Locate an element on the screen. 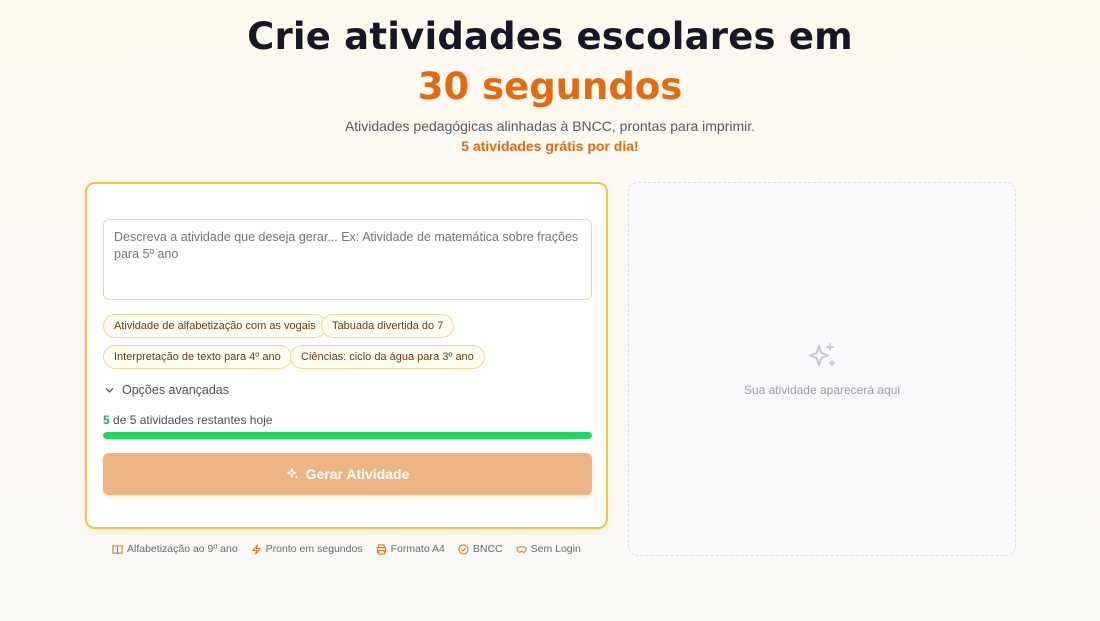  book-icon is located at coordinates (117, 549).